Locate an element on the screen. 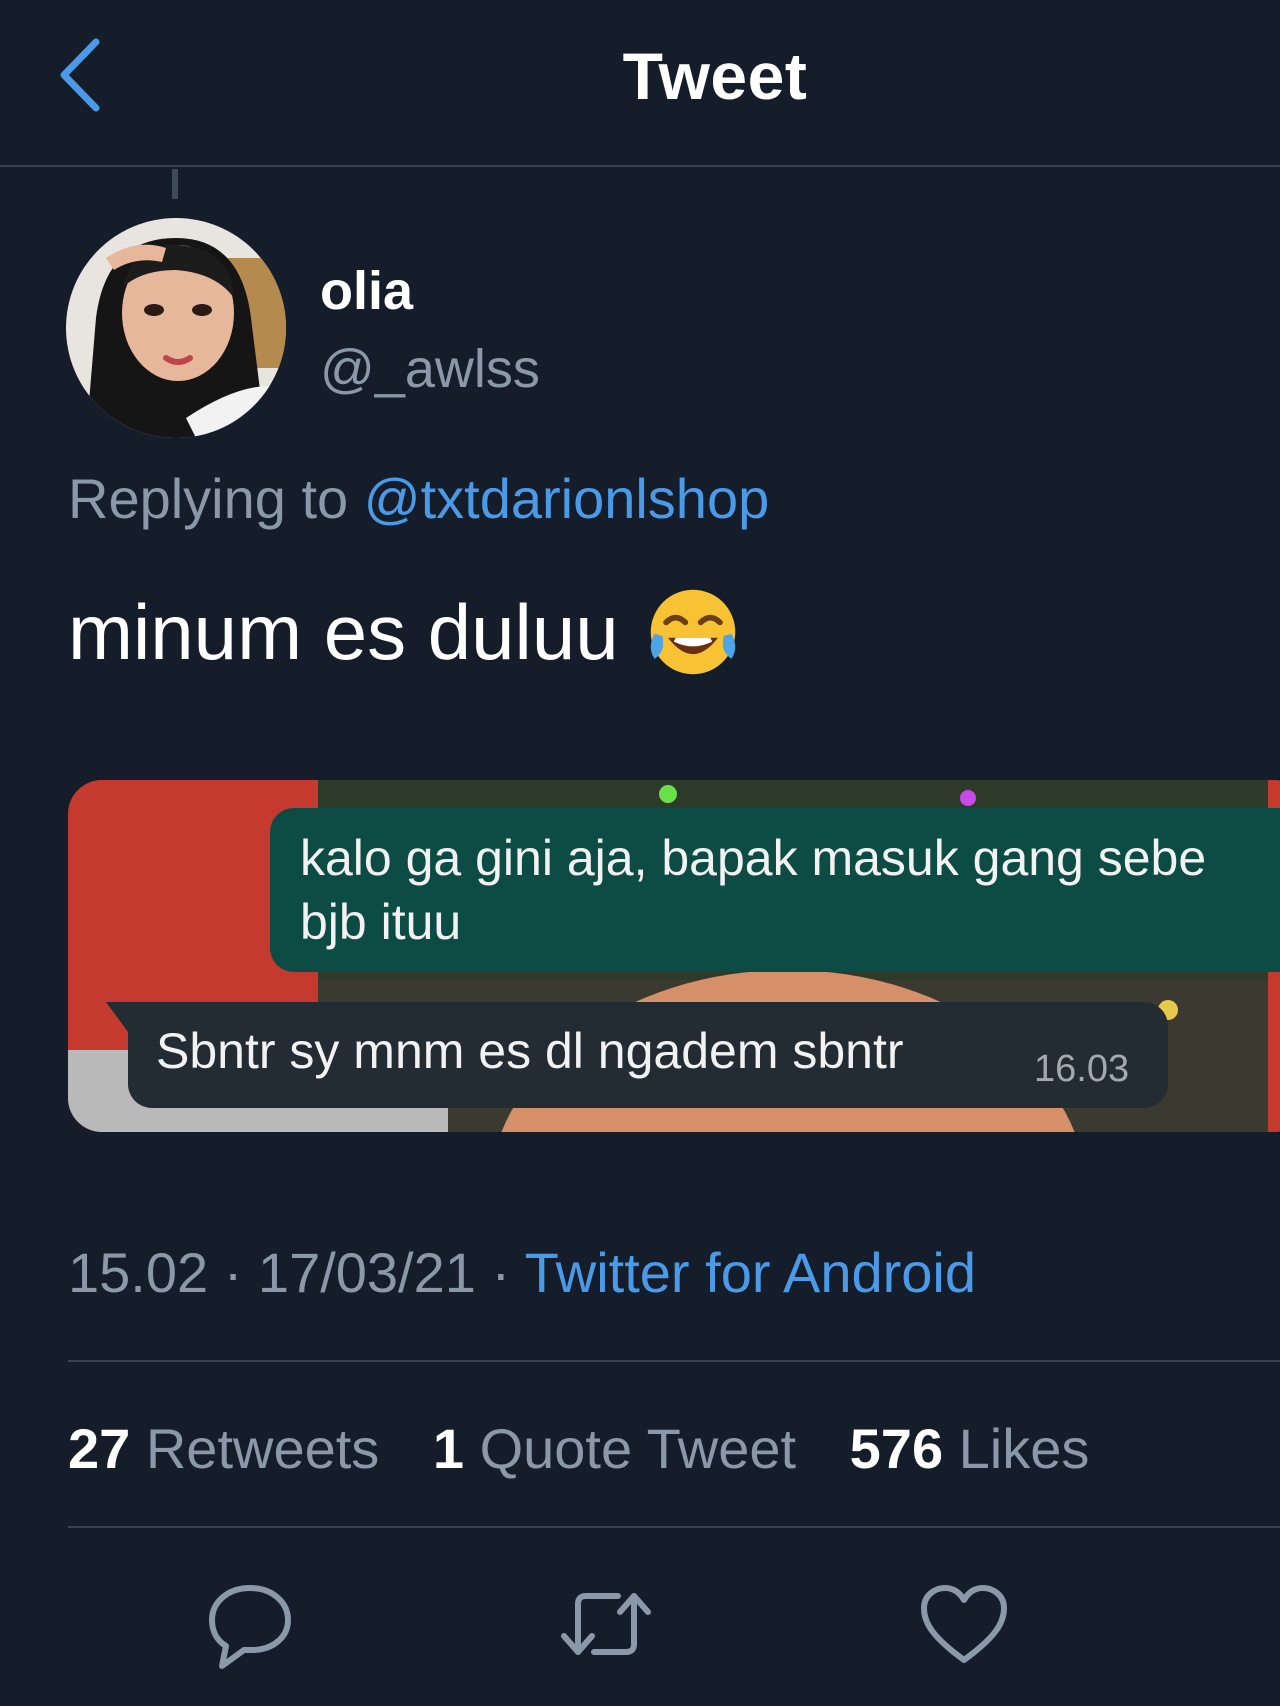 This screenshot has width=1280, height=1706. tweet-body: minum es duluu is located at coordinates (343, 631).